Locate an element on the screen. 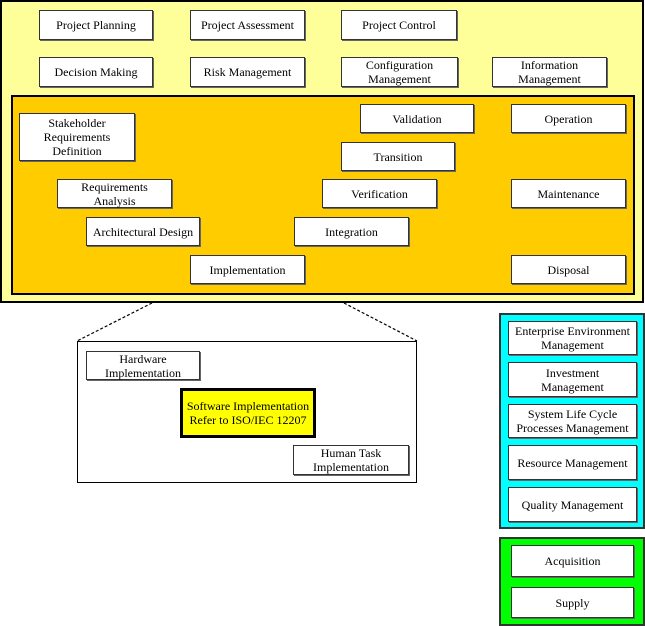  label: Enterprise Environment Management is located at coordinates (572, 338).